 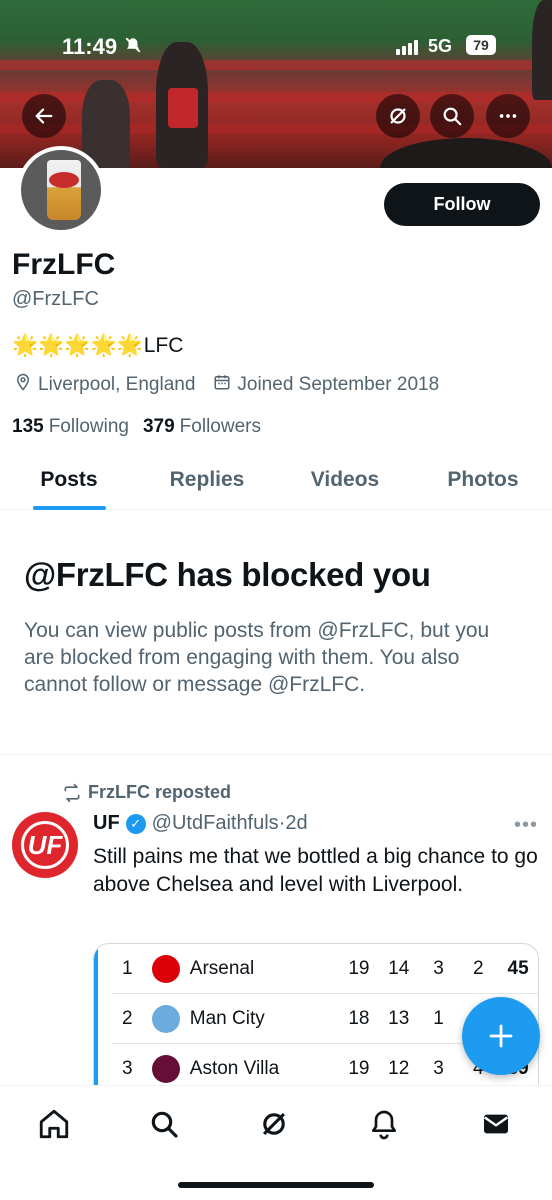 I want to click on tweet-avatar: UF, so click(x=45, y=845).